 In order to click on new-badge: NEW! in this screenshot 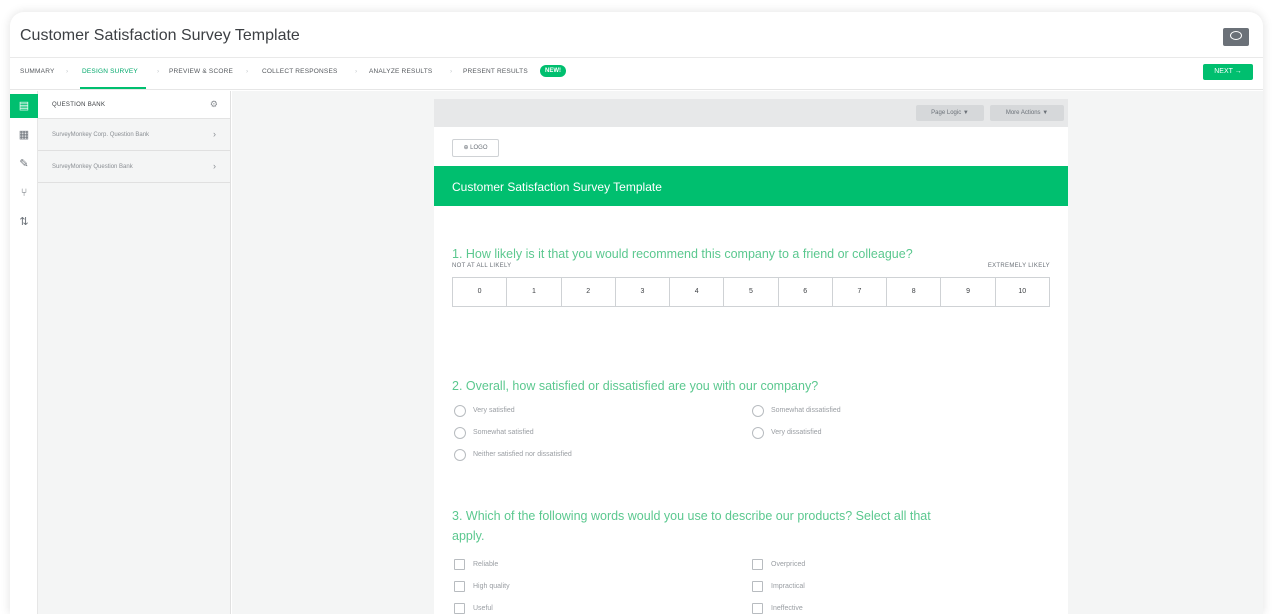, I will do `click(553, 71)`.